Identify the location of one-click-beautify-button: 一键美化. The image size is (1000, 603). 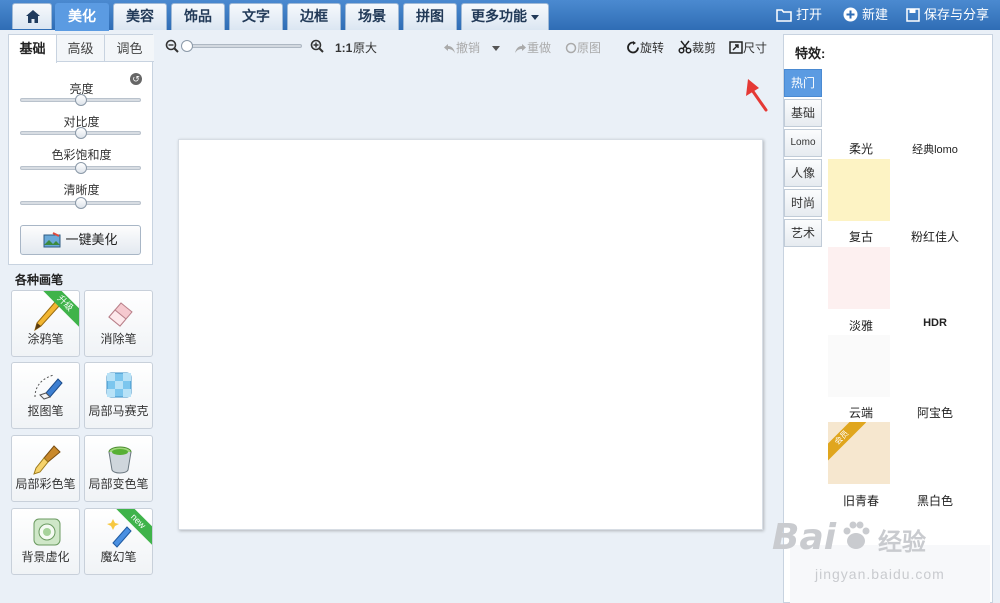
(80, 240).